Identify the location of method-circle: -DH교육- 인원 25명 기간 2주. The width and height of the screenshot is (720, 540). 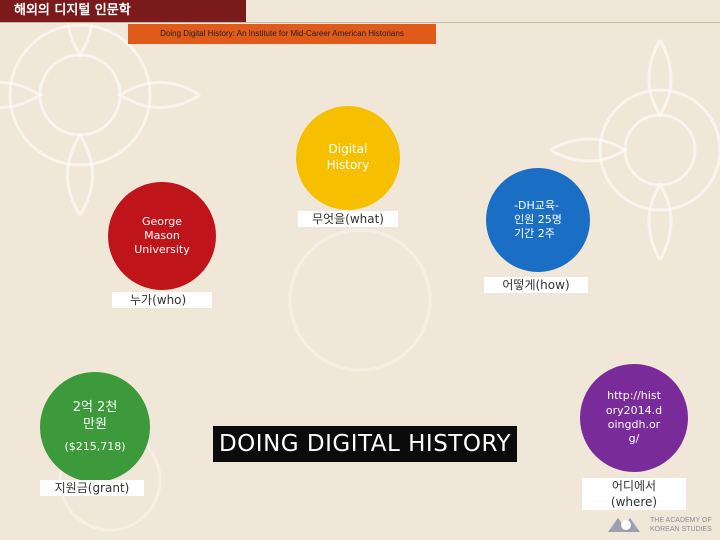
(538, 220).